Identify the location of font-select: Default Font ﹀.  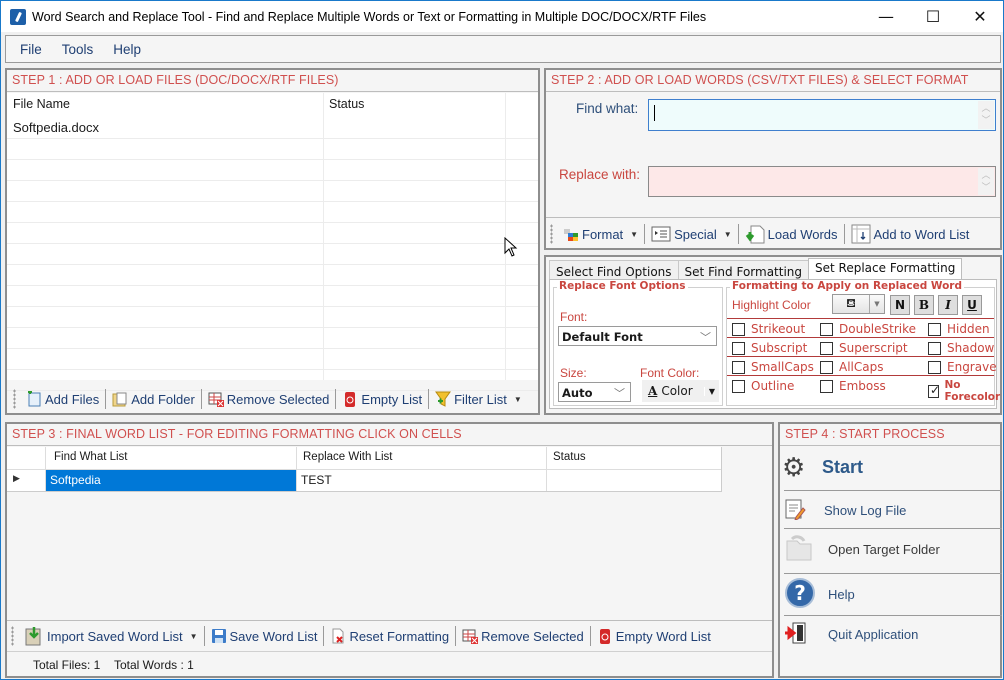
(637, 336).